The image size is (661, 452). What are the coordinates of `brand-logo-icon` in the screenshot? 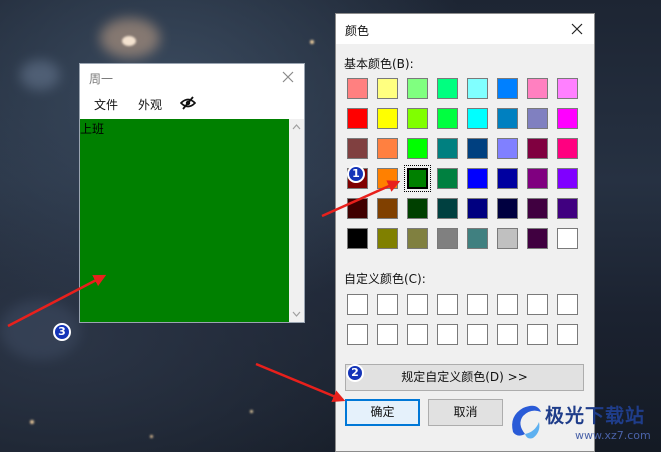 It's located at (526, 422).